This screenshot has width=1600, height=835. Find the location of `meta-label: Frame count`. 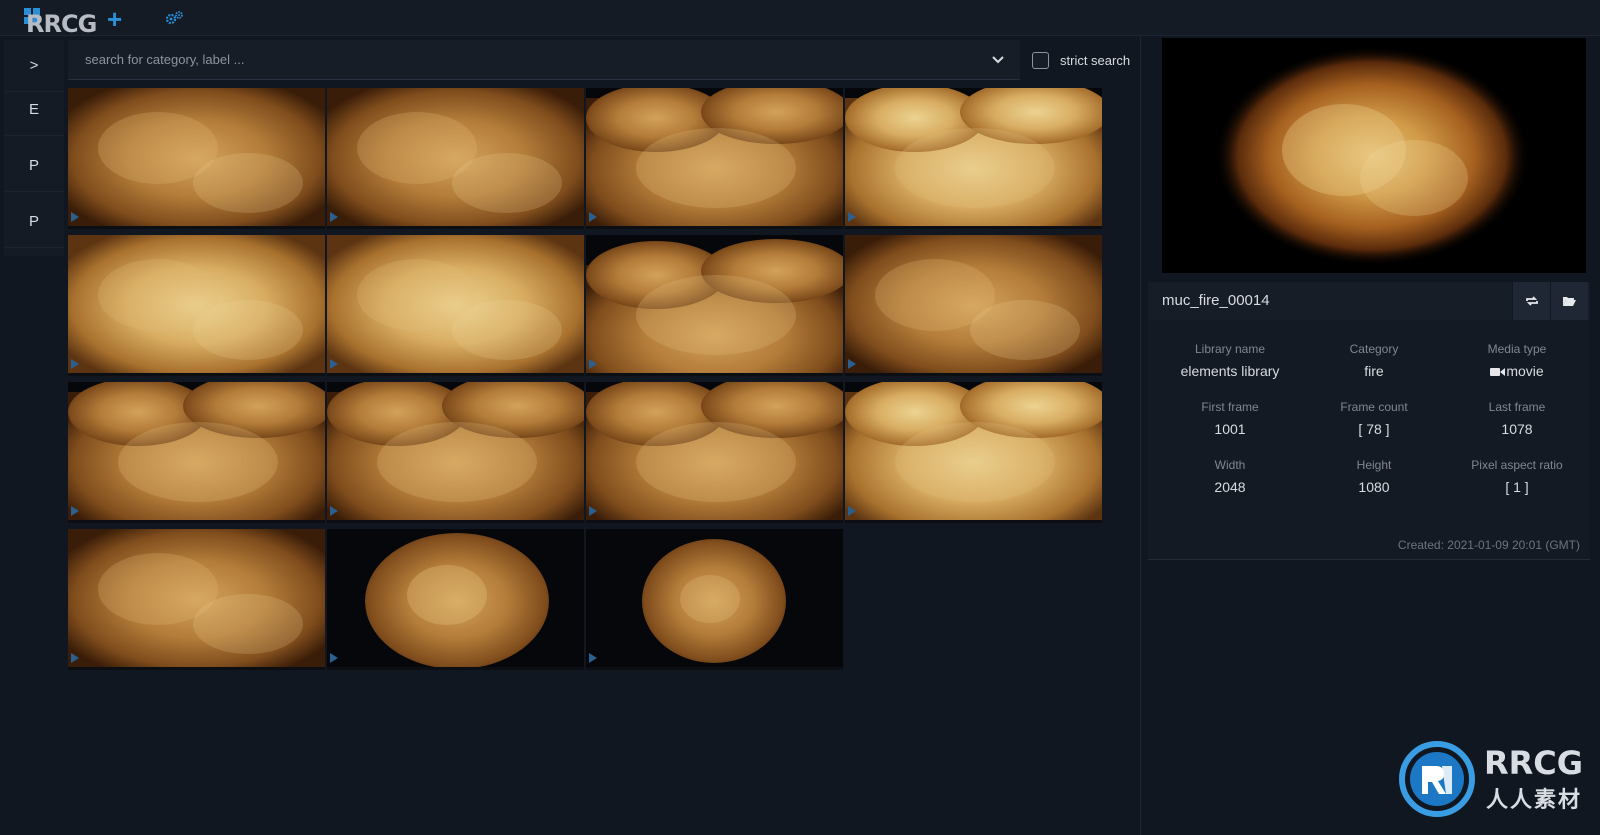

meta-label: Frame count is located at coordinates (1374, 407).